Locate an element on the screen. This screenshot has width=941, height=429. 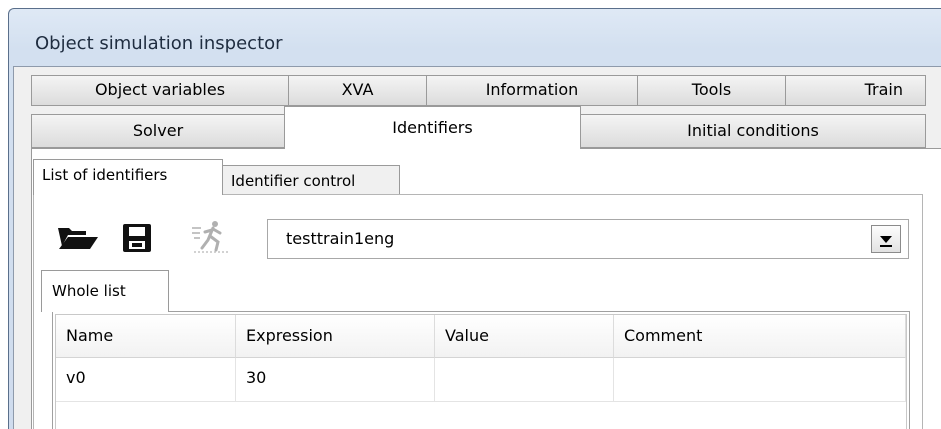
subtab-list-of-identifiers: List of identifiers is located at coordinates (128, 177).